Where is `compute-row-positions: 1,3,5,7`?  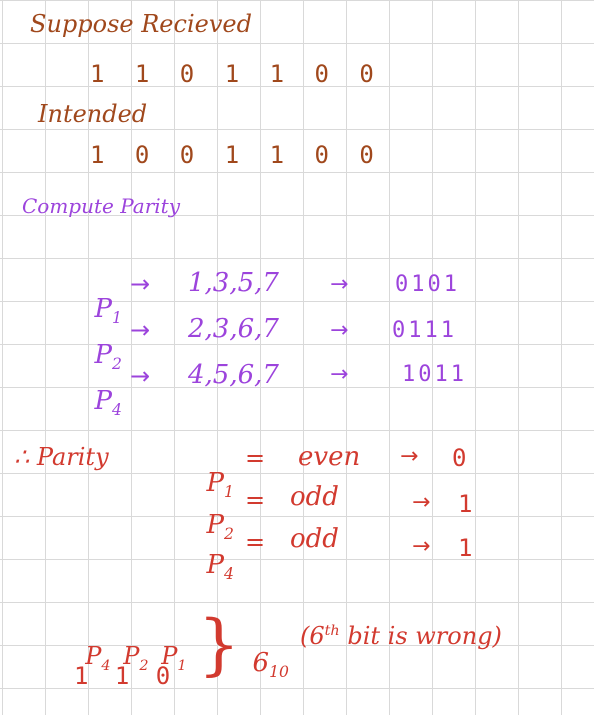
compute-row-positions: 1,3,5,7 is located at coordinates (233, 283).